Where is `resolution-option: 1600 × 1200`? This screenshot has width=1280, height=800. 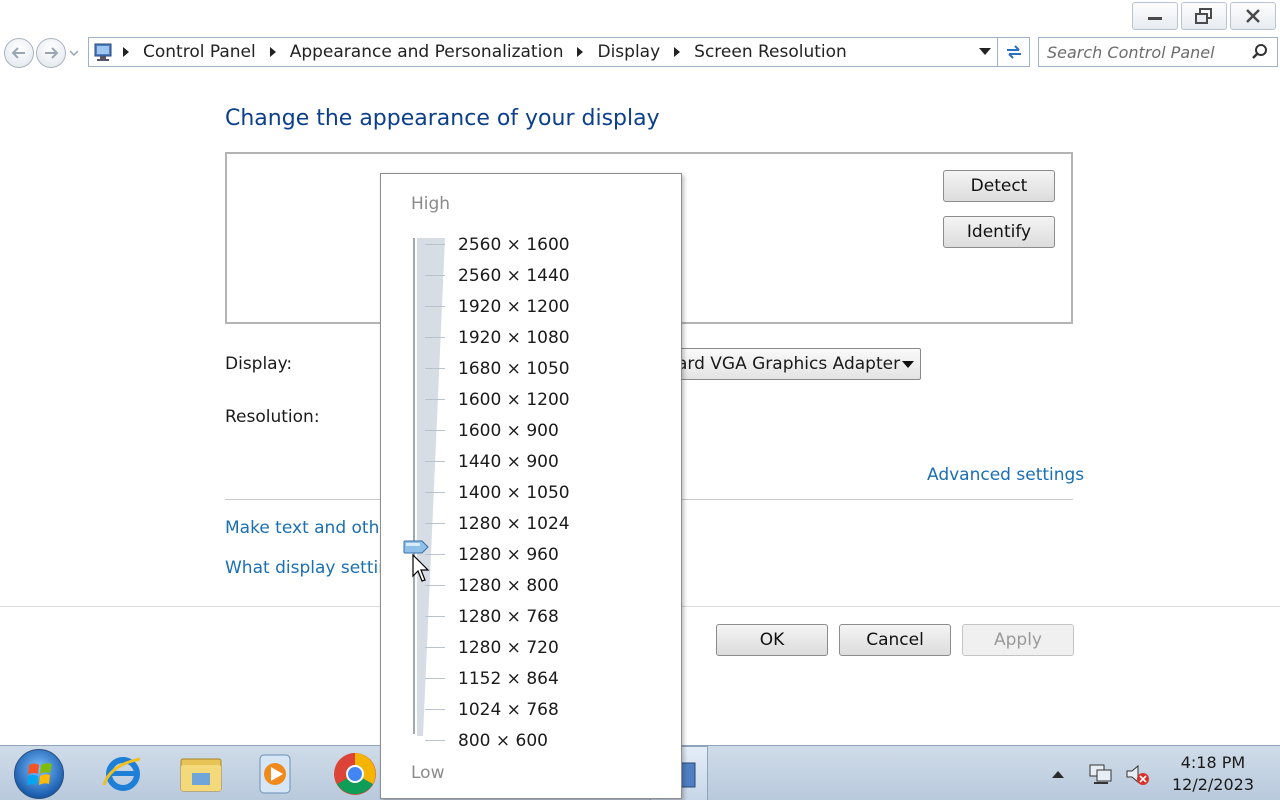 resolution-option: 1600 × 1200 is located at coordinates (531, 399).